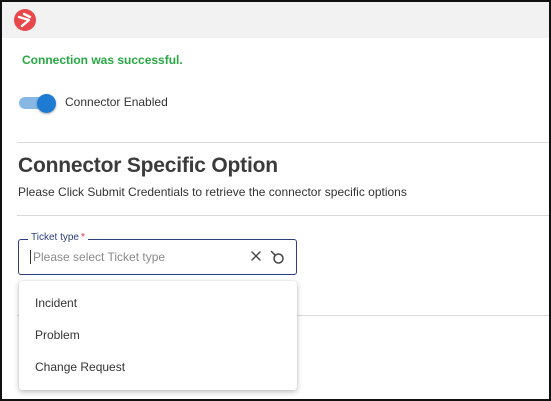 Image resolution: width=551 pixels, height=401 pixels. What do you see at coordinates (82, 237) in the screenshot?
I see `required-marker: *` at bounding box center [82, 237].